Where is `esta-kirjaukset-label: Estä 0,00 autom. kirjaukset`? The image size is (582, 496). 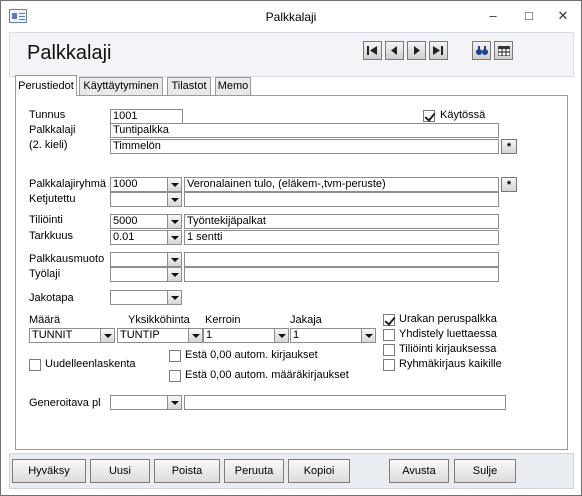
esta-kirjaukset-label: Estä 0,00 autom. kirjaukset is located at coordinates (251, 355).